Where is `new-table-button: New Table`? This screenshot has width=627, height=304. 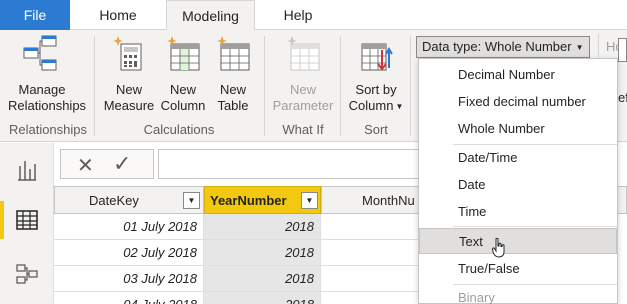
new-table-button: New Table is located at coordinates (233, 74).